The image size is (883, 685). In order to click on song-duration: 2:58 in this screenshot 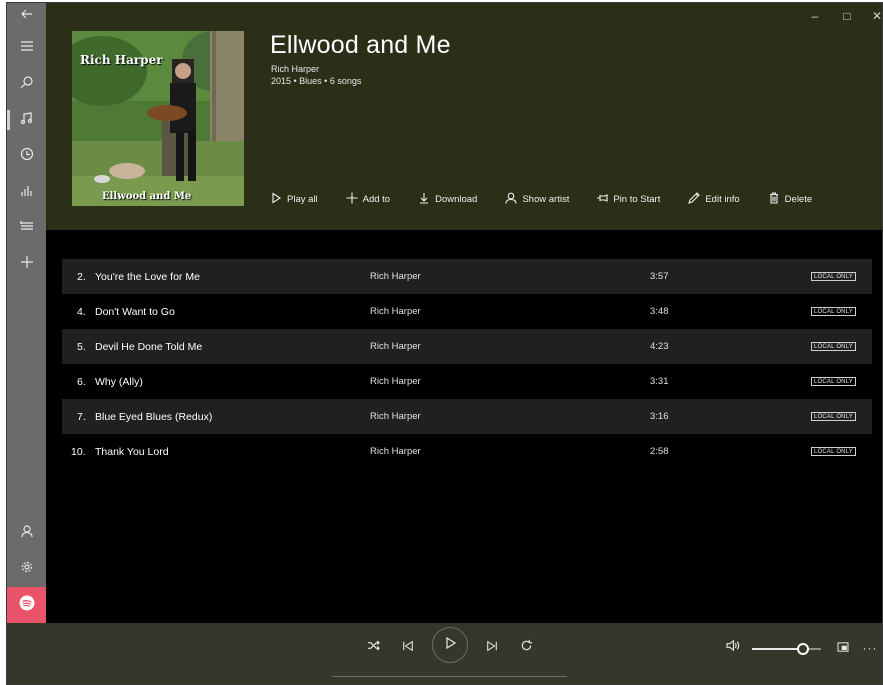, I will do `click(659, 451)`.